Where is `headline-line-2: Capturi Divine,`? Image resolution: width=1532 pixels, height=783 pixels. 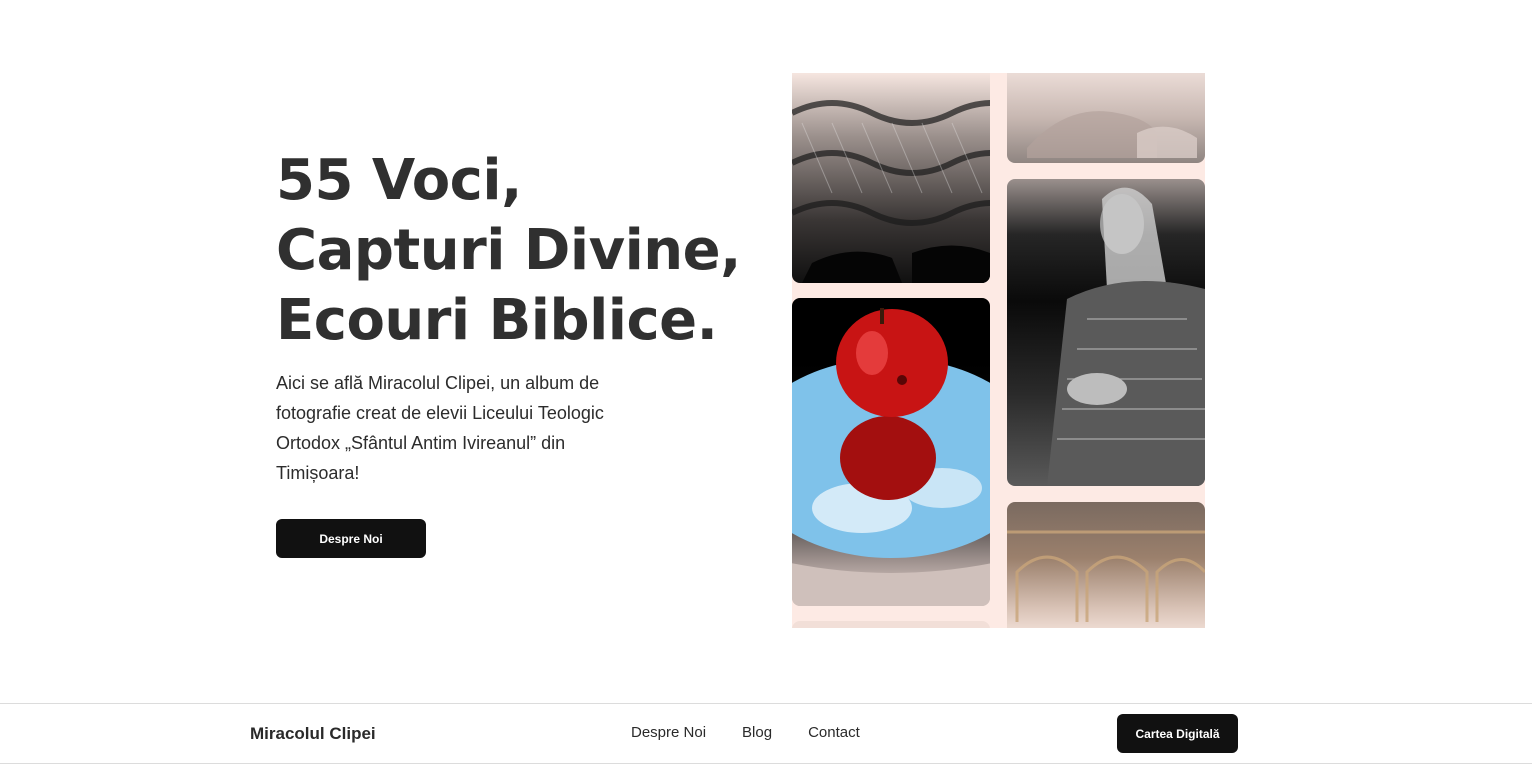
headline-line-2: Capturi Divine, is located at coordinates (508, 250).